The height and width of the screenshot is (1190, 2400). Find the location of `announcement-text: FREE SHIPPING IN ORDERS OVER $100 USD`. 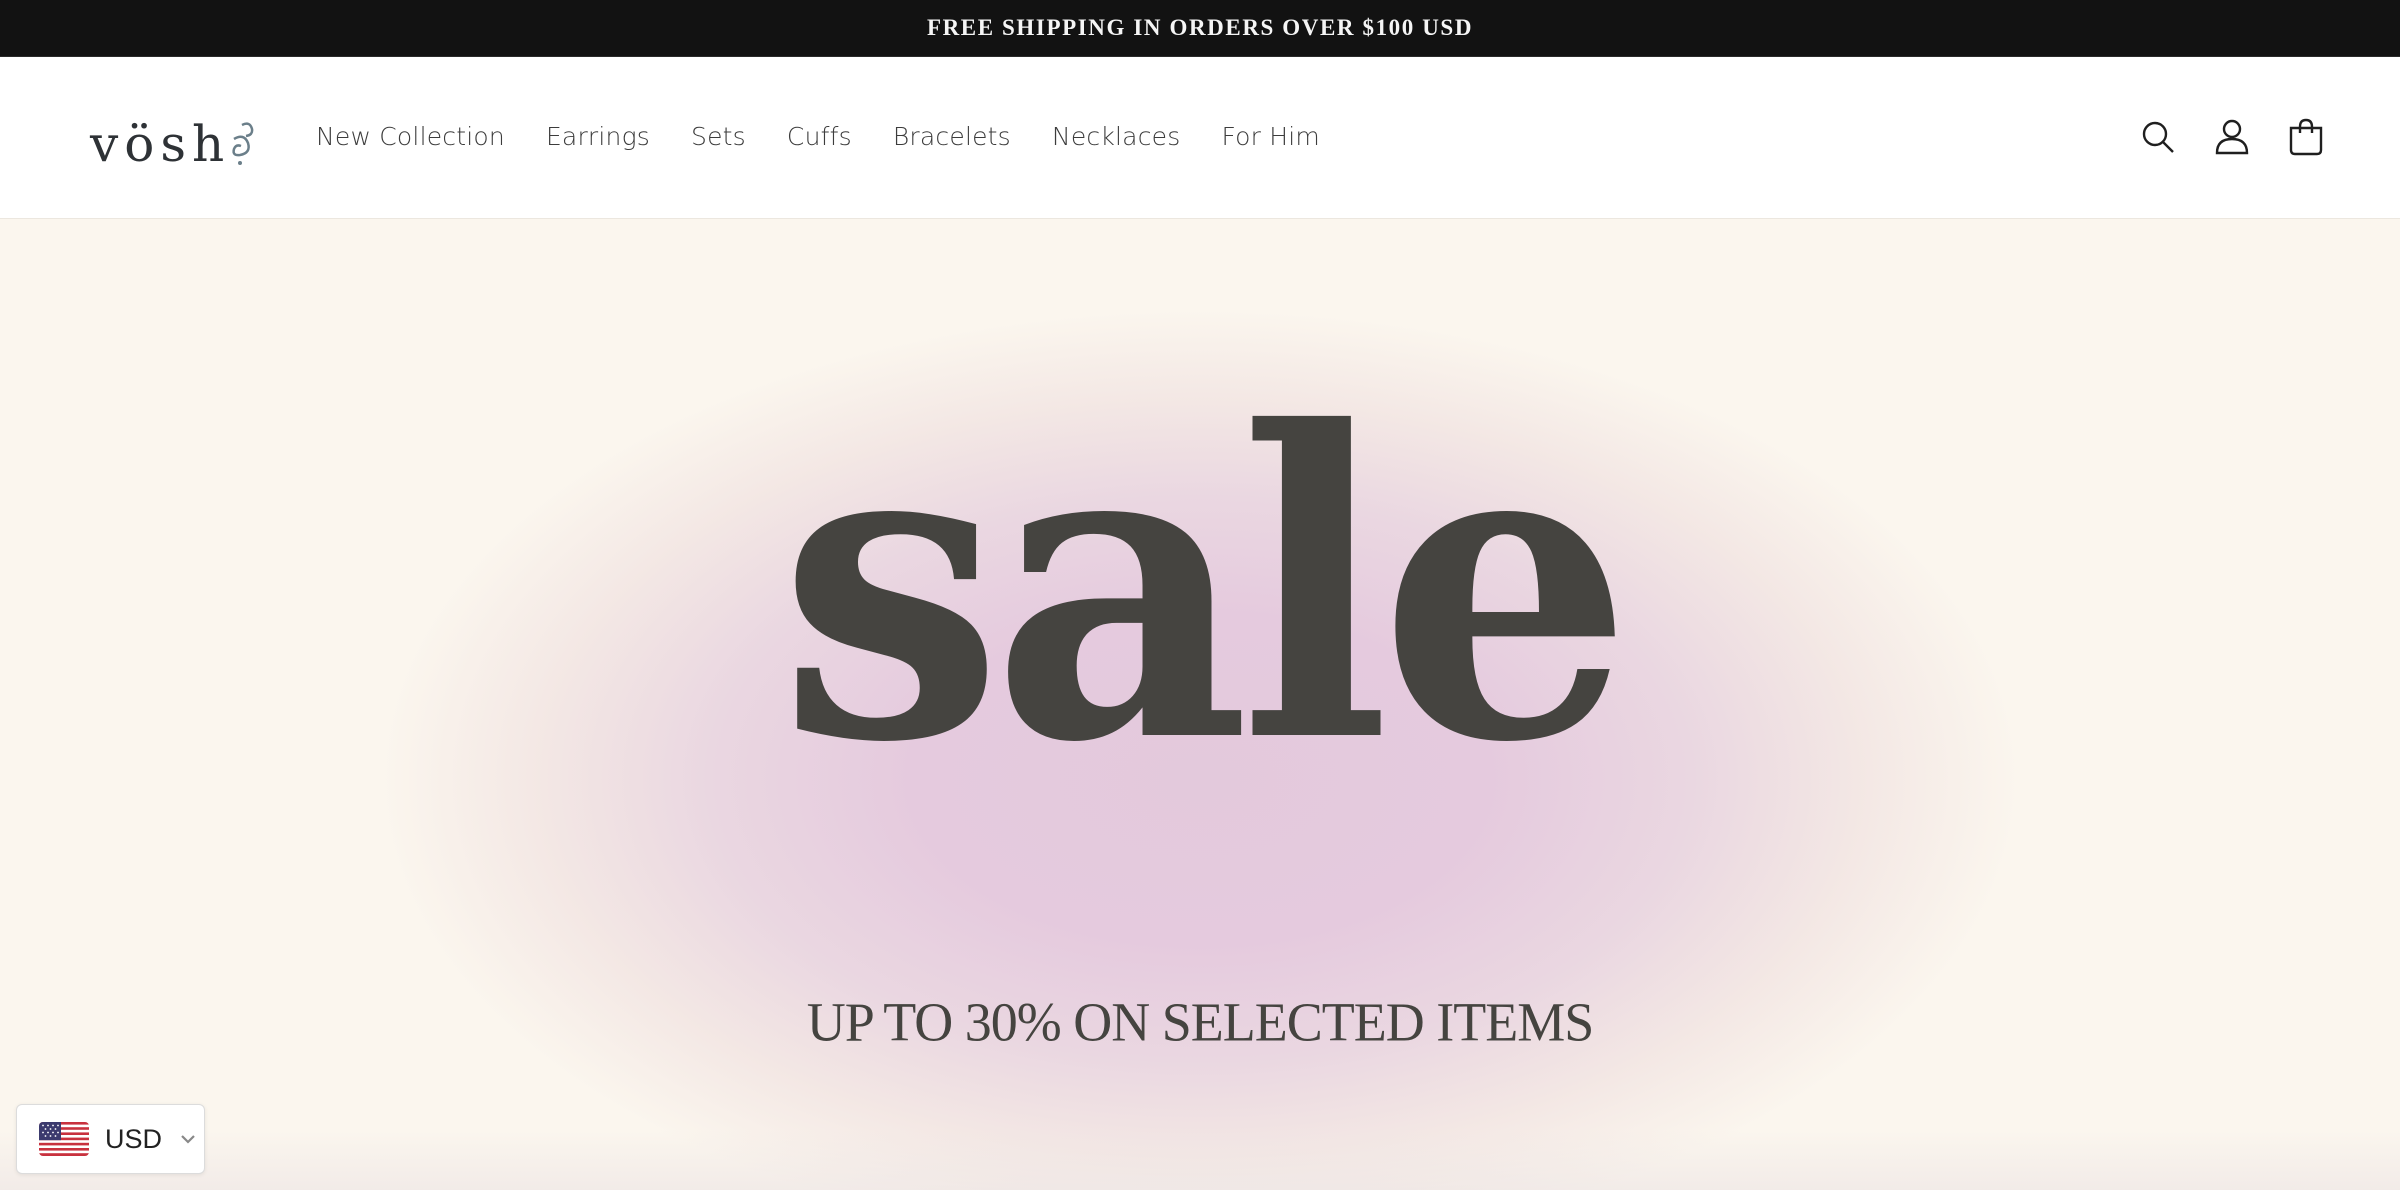

announcement-text: FREE SHIPPING IN ORDERS OVER $100 USD is located at coordinates (1200, 27).